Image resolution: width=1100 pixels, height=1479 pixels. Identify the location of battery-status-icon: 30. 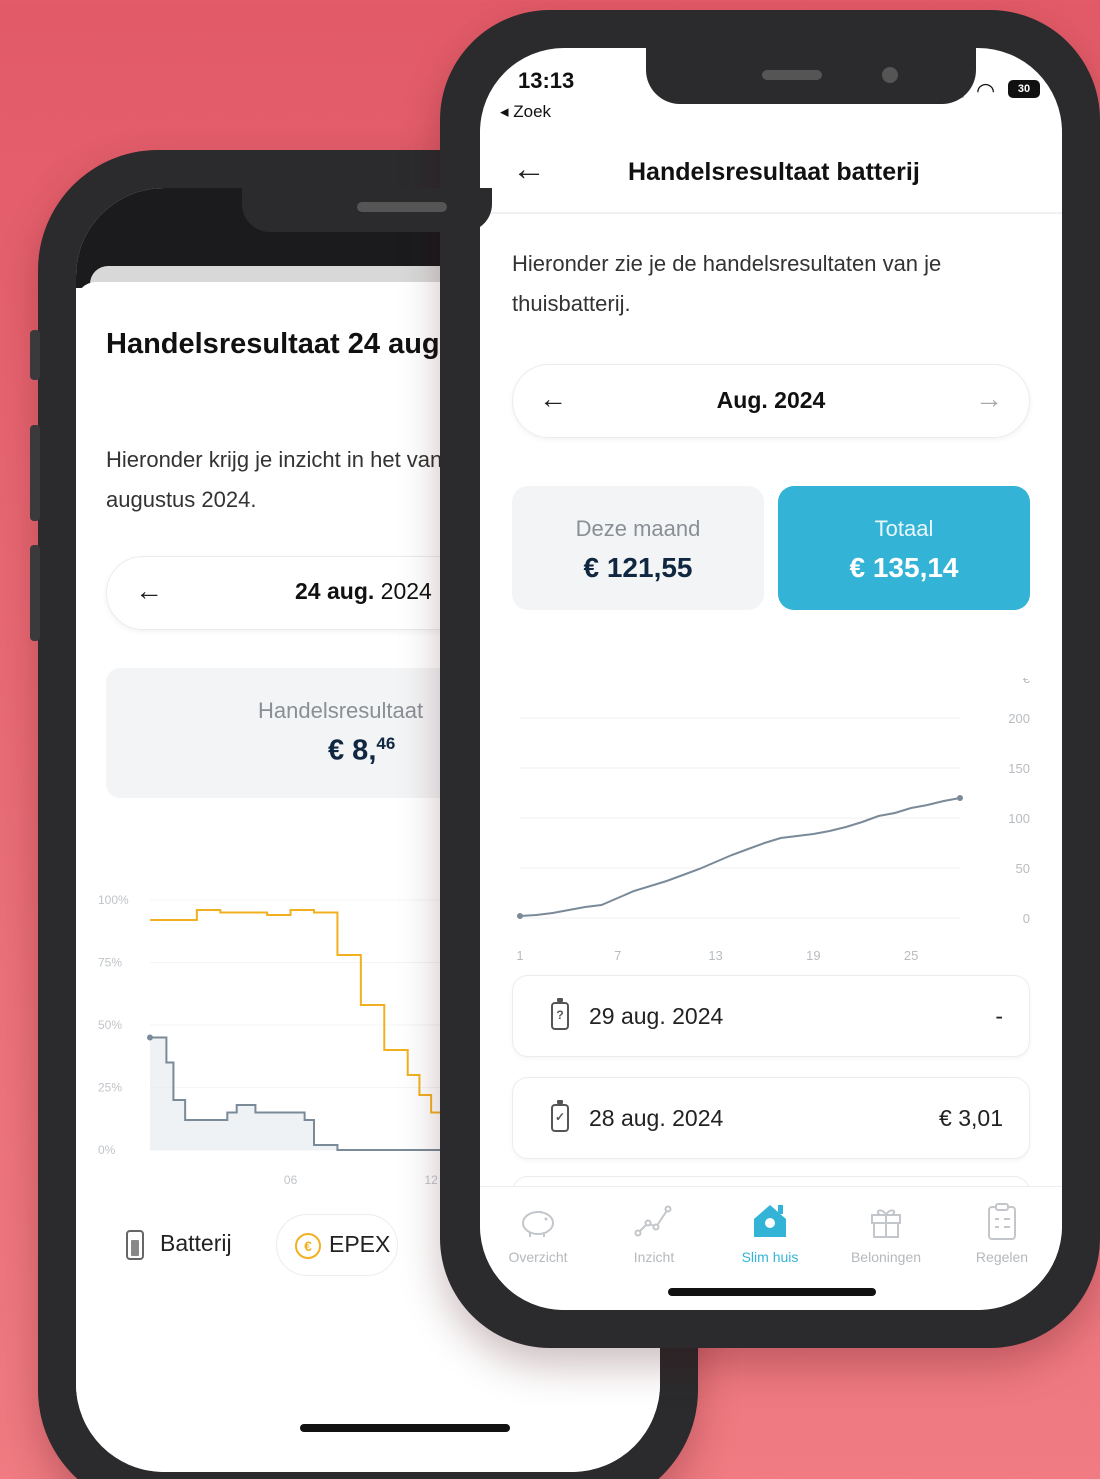
(1024, 89).